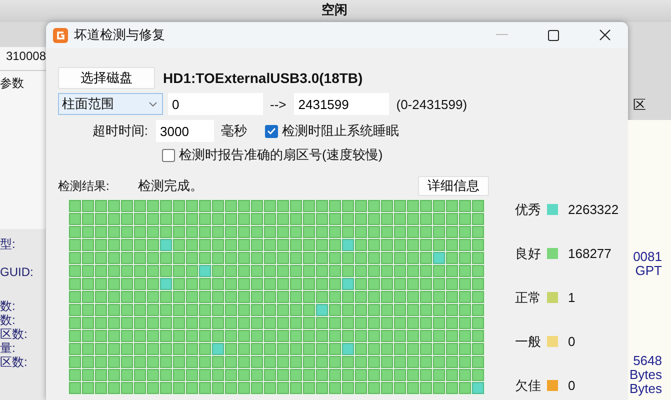 The image size is (671, 400). What do you see at coordinates (647, 257) in the screenshot?
I see `value-text: 0081` at bounding box center [647, 257].